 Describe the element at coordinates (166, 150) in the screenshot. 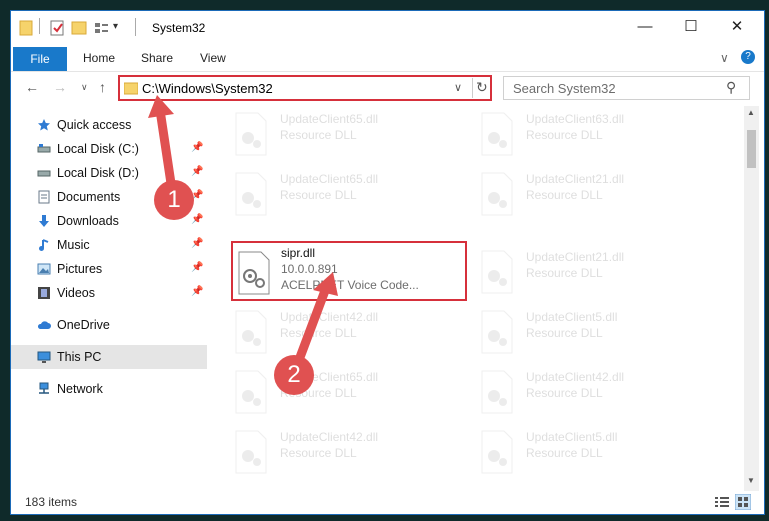

I see `arrow-to-address-bar` at that location.